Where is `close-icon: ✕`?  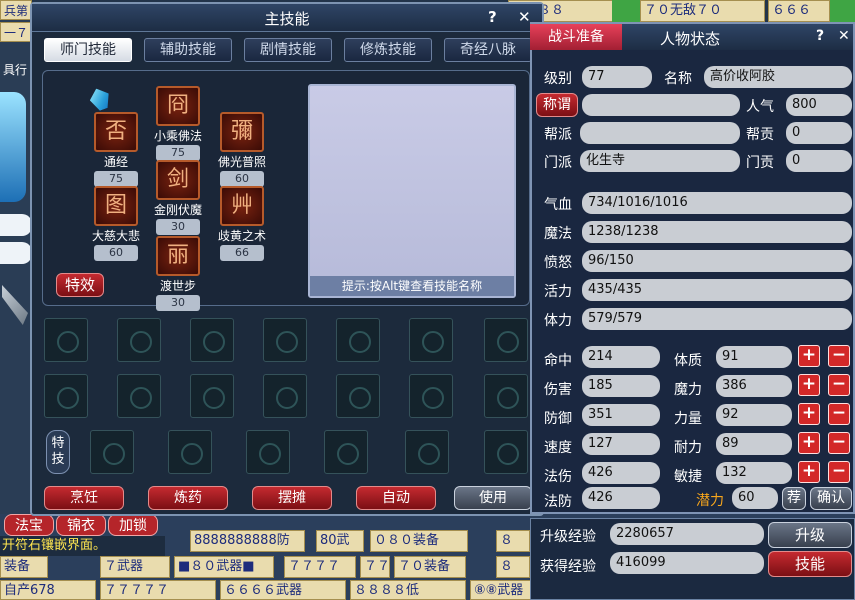 close-icon: ✕ is located at coordinates (524, 17).